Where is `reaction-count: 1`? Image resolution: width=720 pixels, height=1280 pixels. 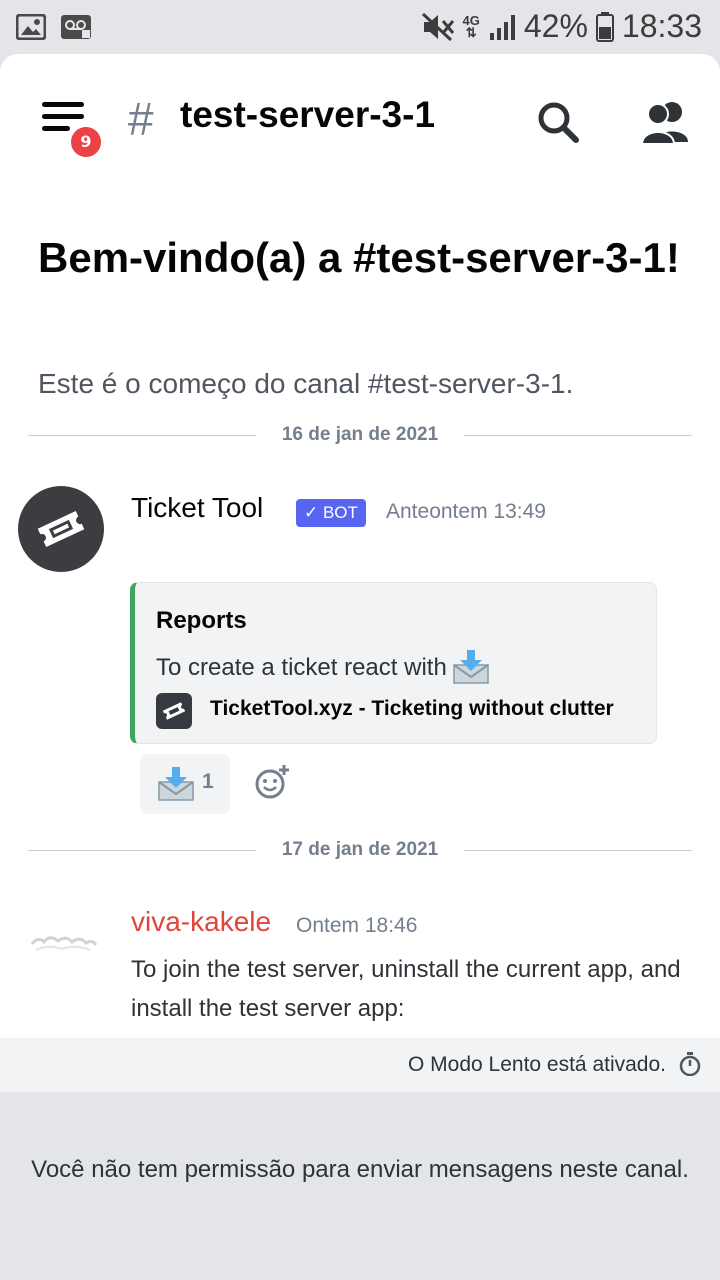 reaction-count: 1 is located at coordinates (208, 781).